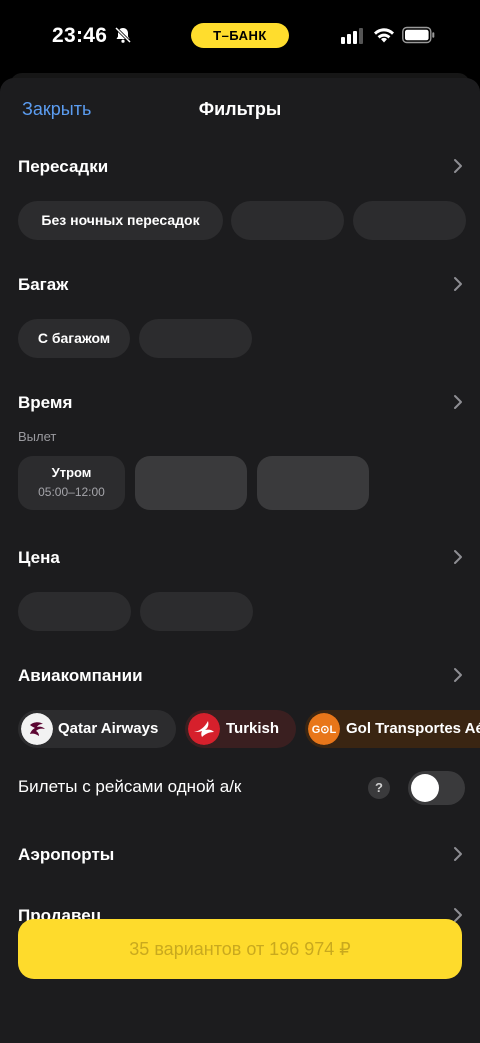  What do you see at coordinates (74, 338) in the screenshot?
I see `chip-with-baggage: С багажом` at bounding box center [74, 338].